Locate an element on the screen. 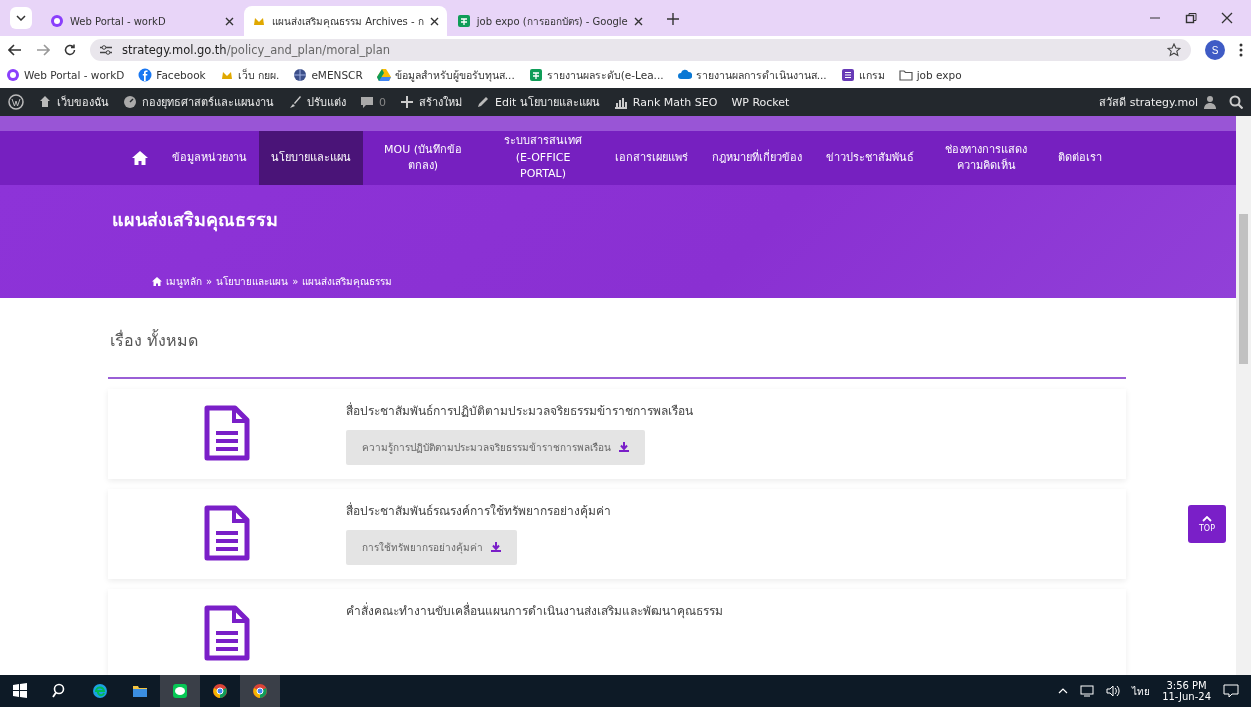  user-icon is located at coordinates (1210, 102).